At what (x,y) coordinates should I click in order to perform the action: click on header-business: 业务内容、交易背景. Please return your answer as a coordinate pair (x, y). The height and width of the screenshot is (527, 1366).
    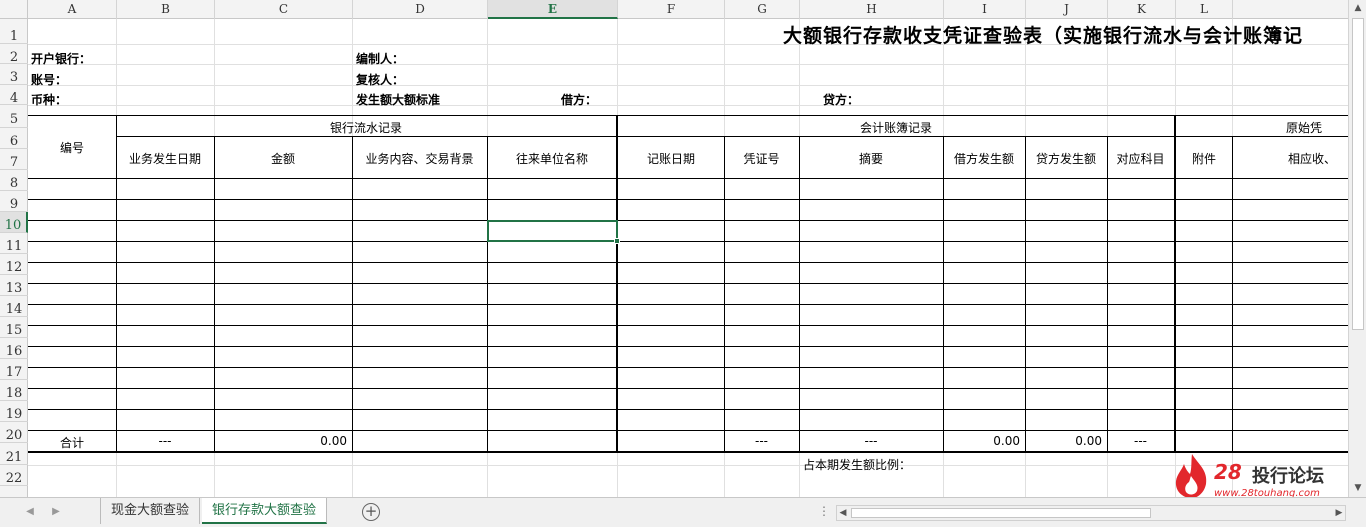
    Looking at the image, I should click on (419, 159).